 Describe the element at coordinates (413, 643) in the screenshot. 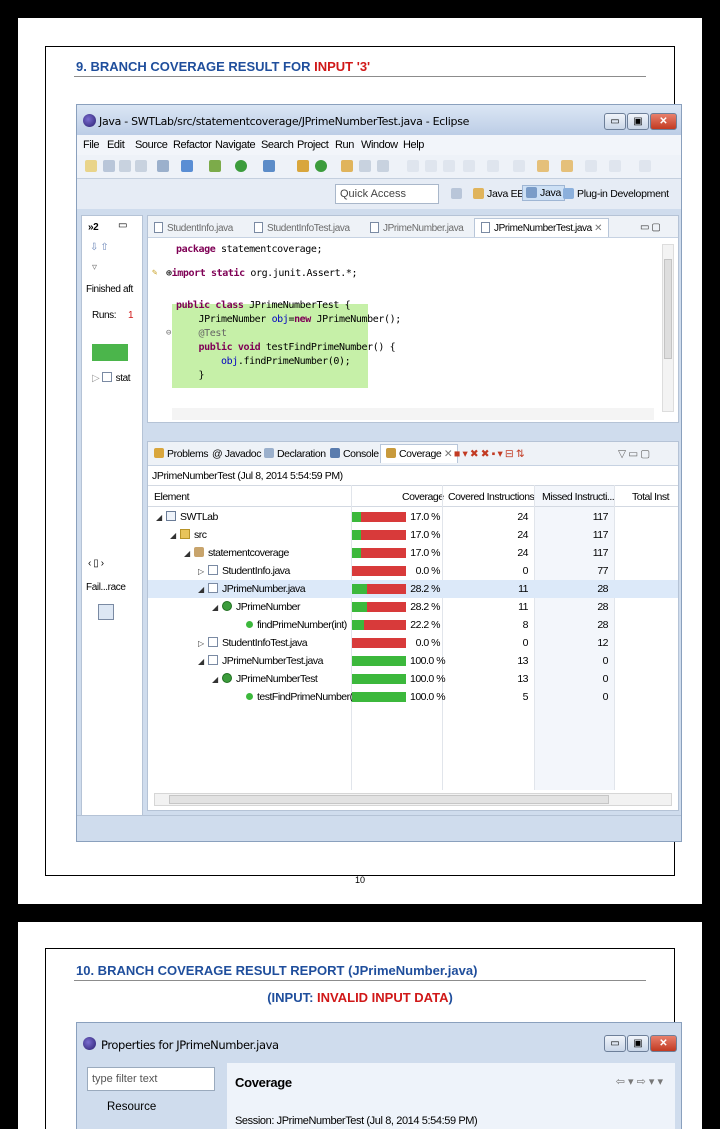

I see `table-row: ▷ StudentInfoTest.java 0.0 % 0 12` at that location.